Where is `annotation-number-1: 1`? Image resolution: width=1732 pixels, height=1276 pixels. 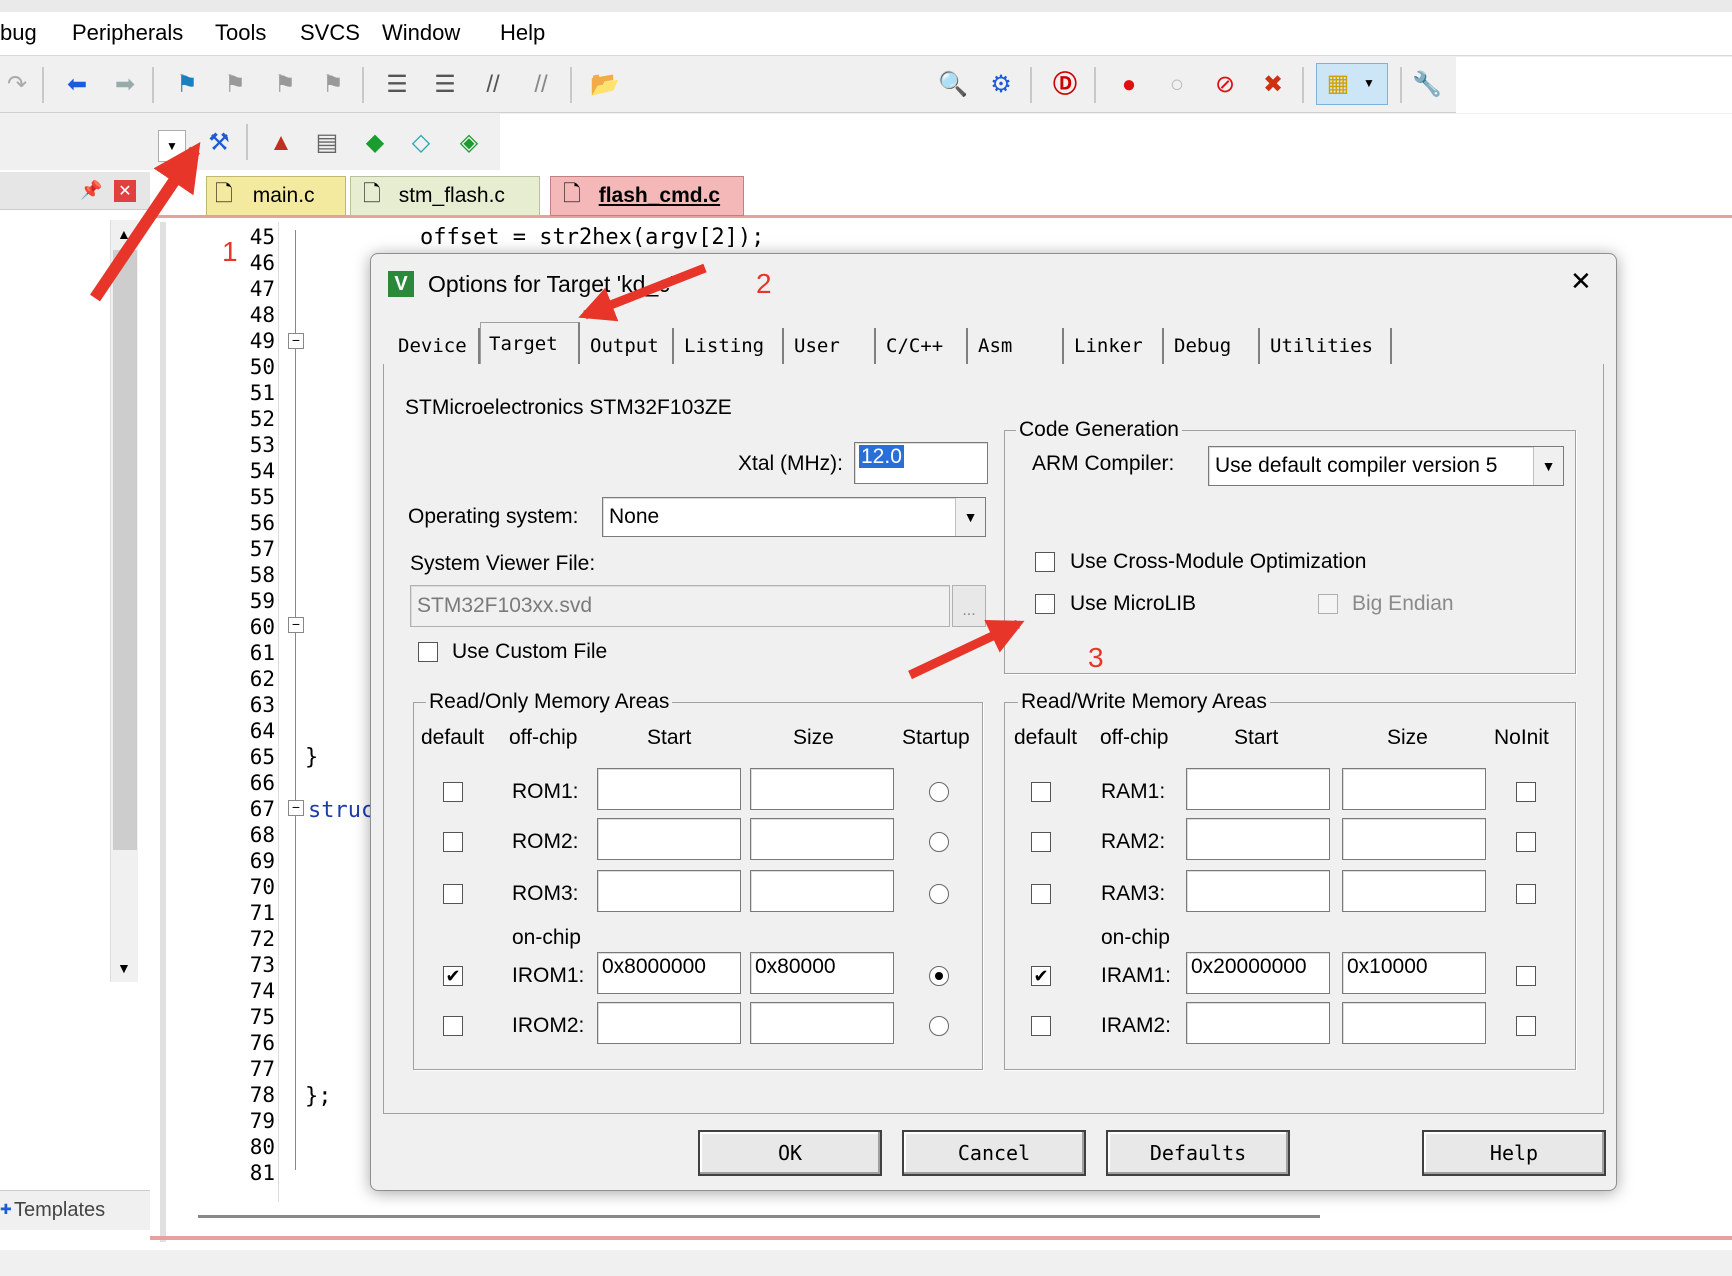
annotation-number-1: 1 is located at coordinates (230, 251).